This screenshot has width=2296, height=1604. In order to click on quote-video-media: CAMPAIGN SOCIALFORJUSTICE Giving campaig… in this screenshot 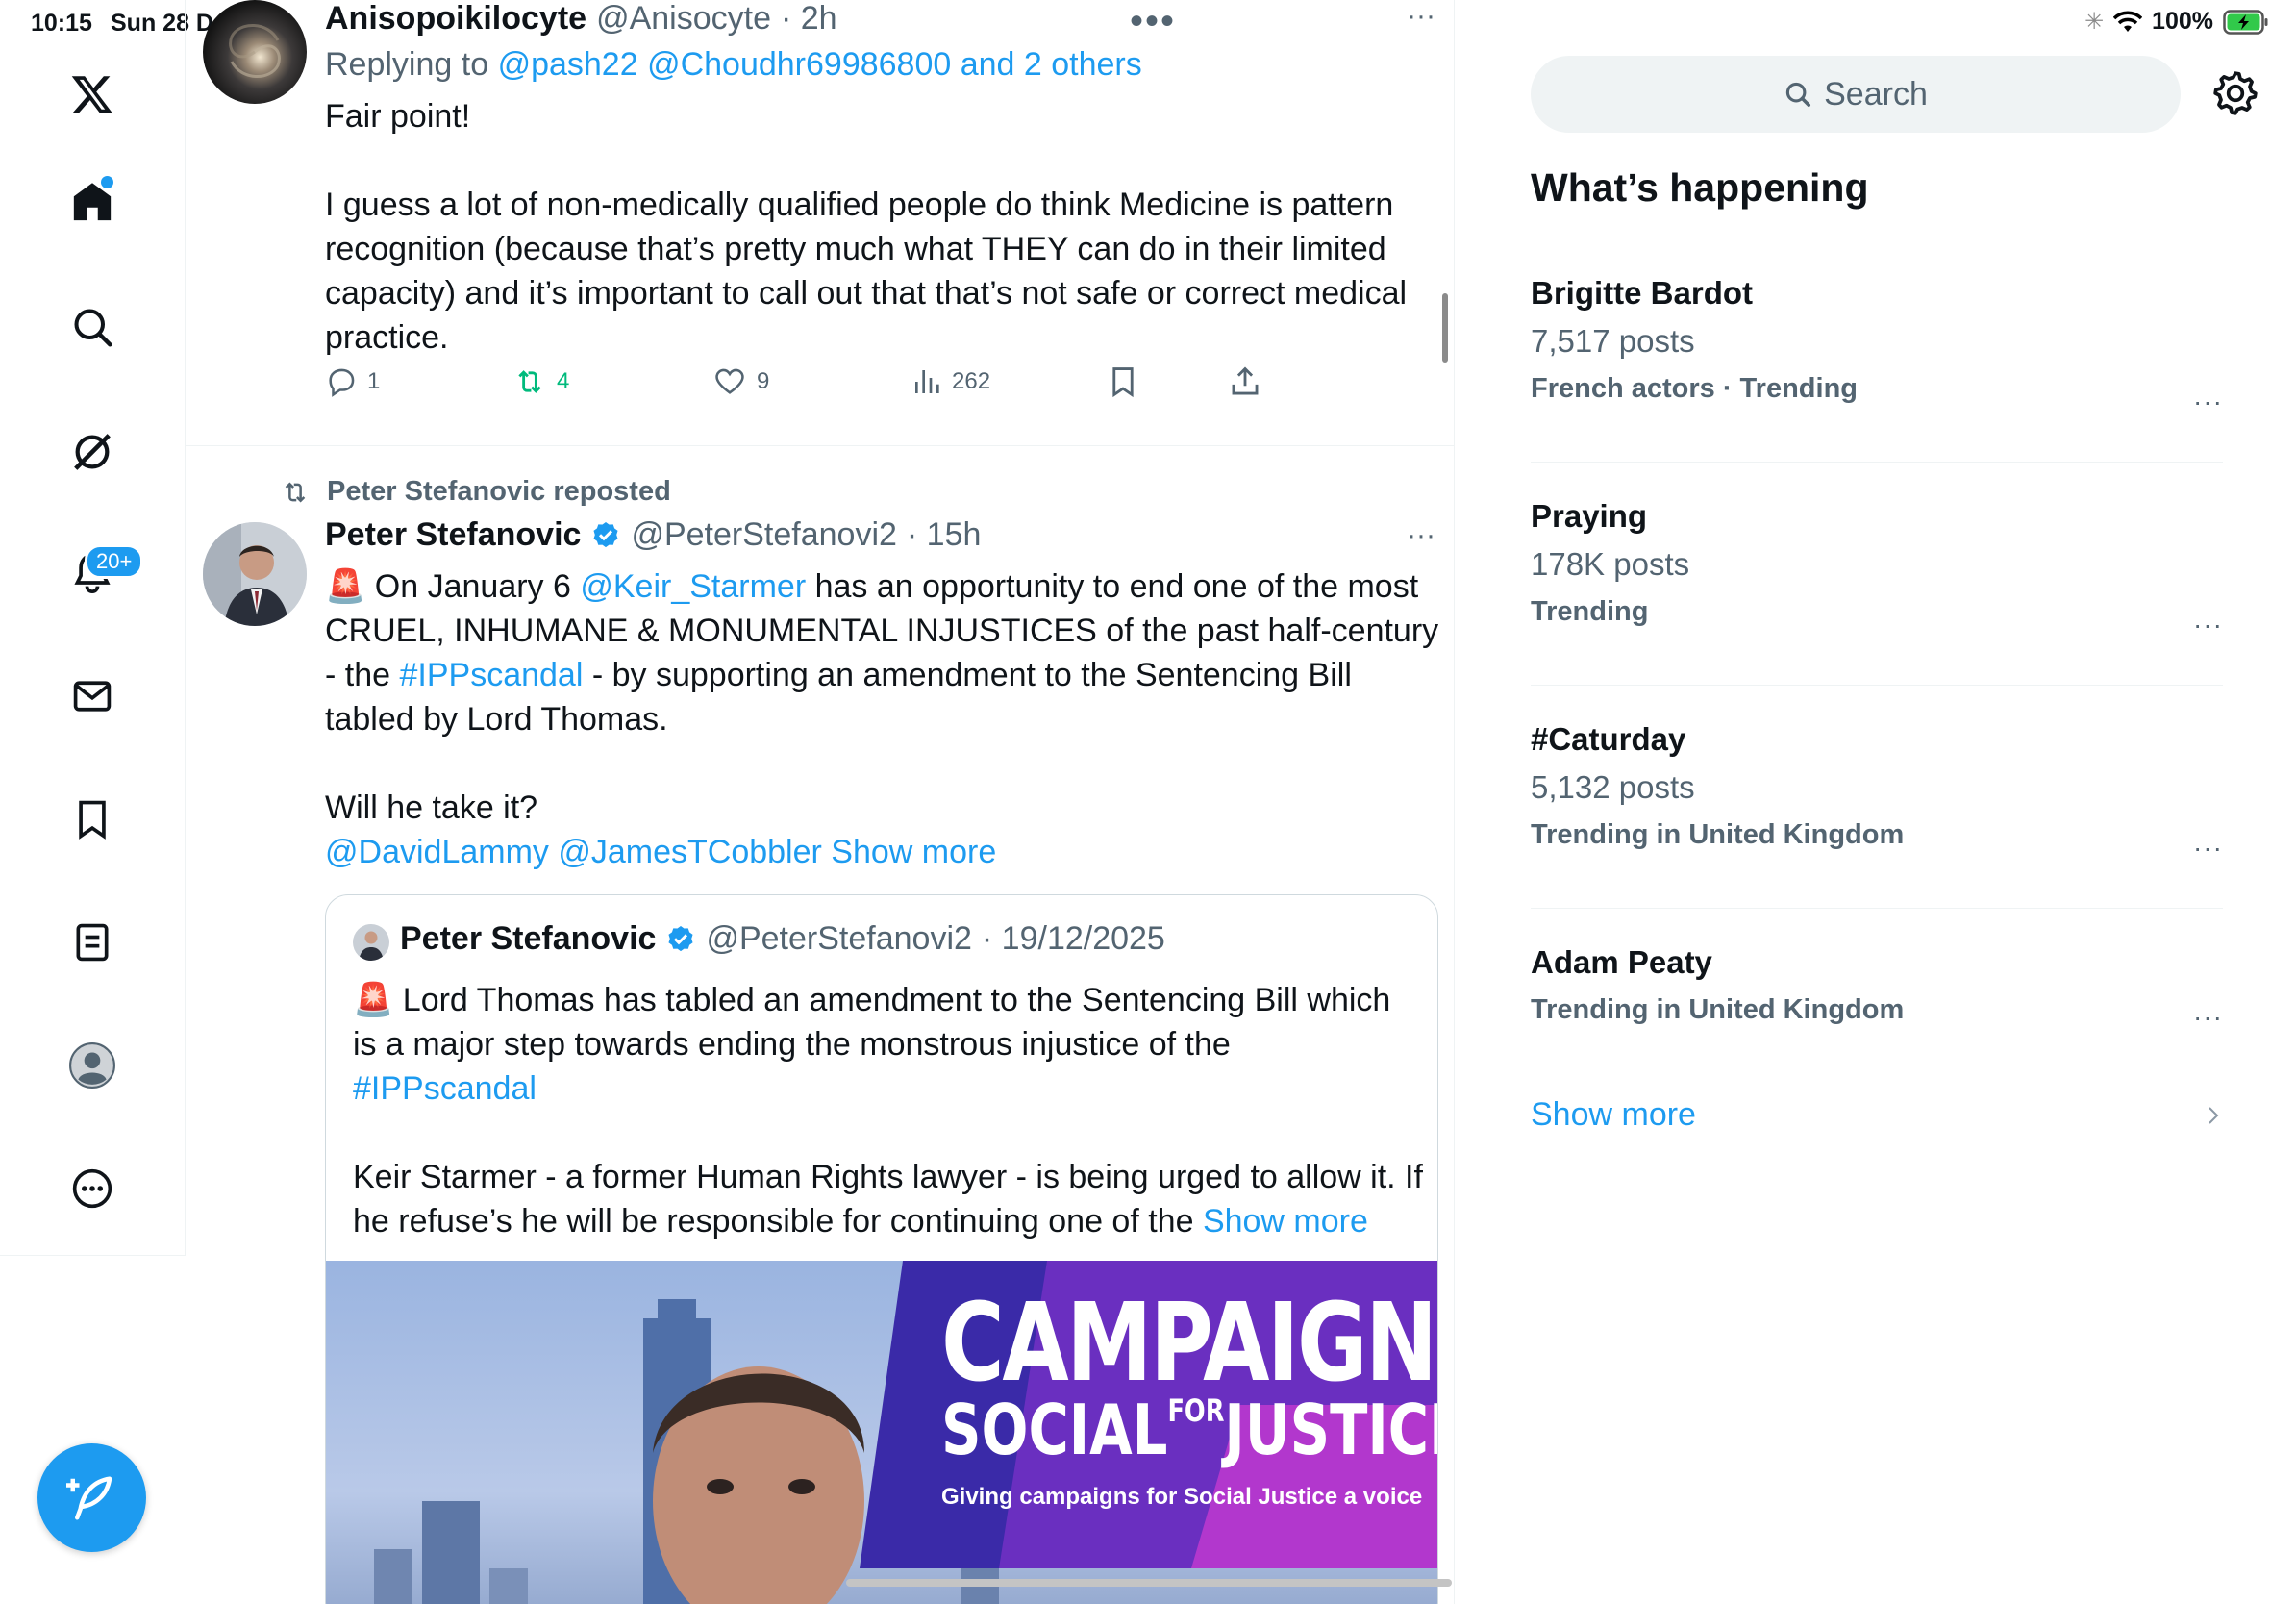, I will do `click(881, 1432)`.